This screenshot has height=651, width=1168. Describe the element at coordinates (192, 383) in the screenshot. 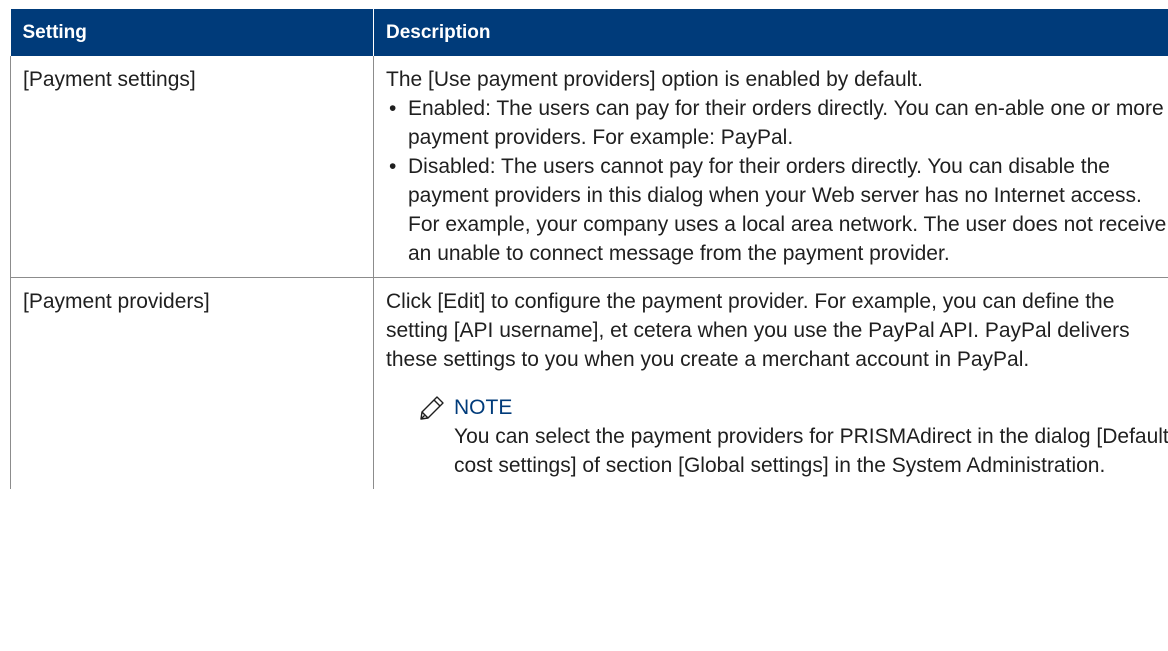

I see `setting-cell: [Payment providers]` at that location.